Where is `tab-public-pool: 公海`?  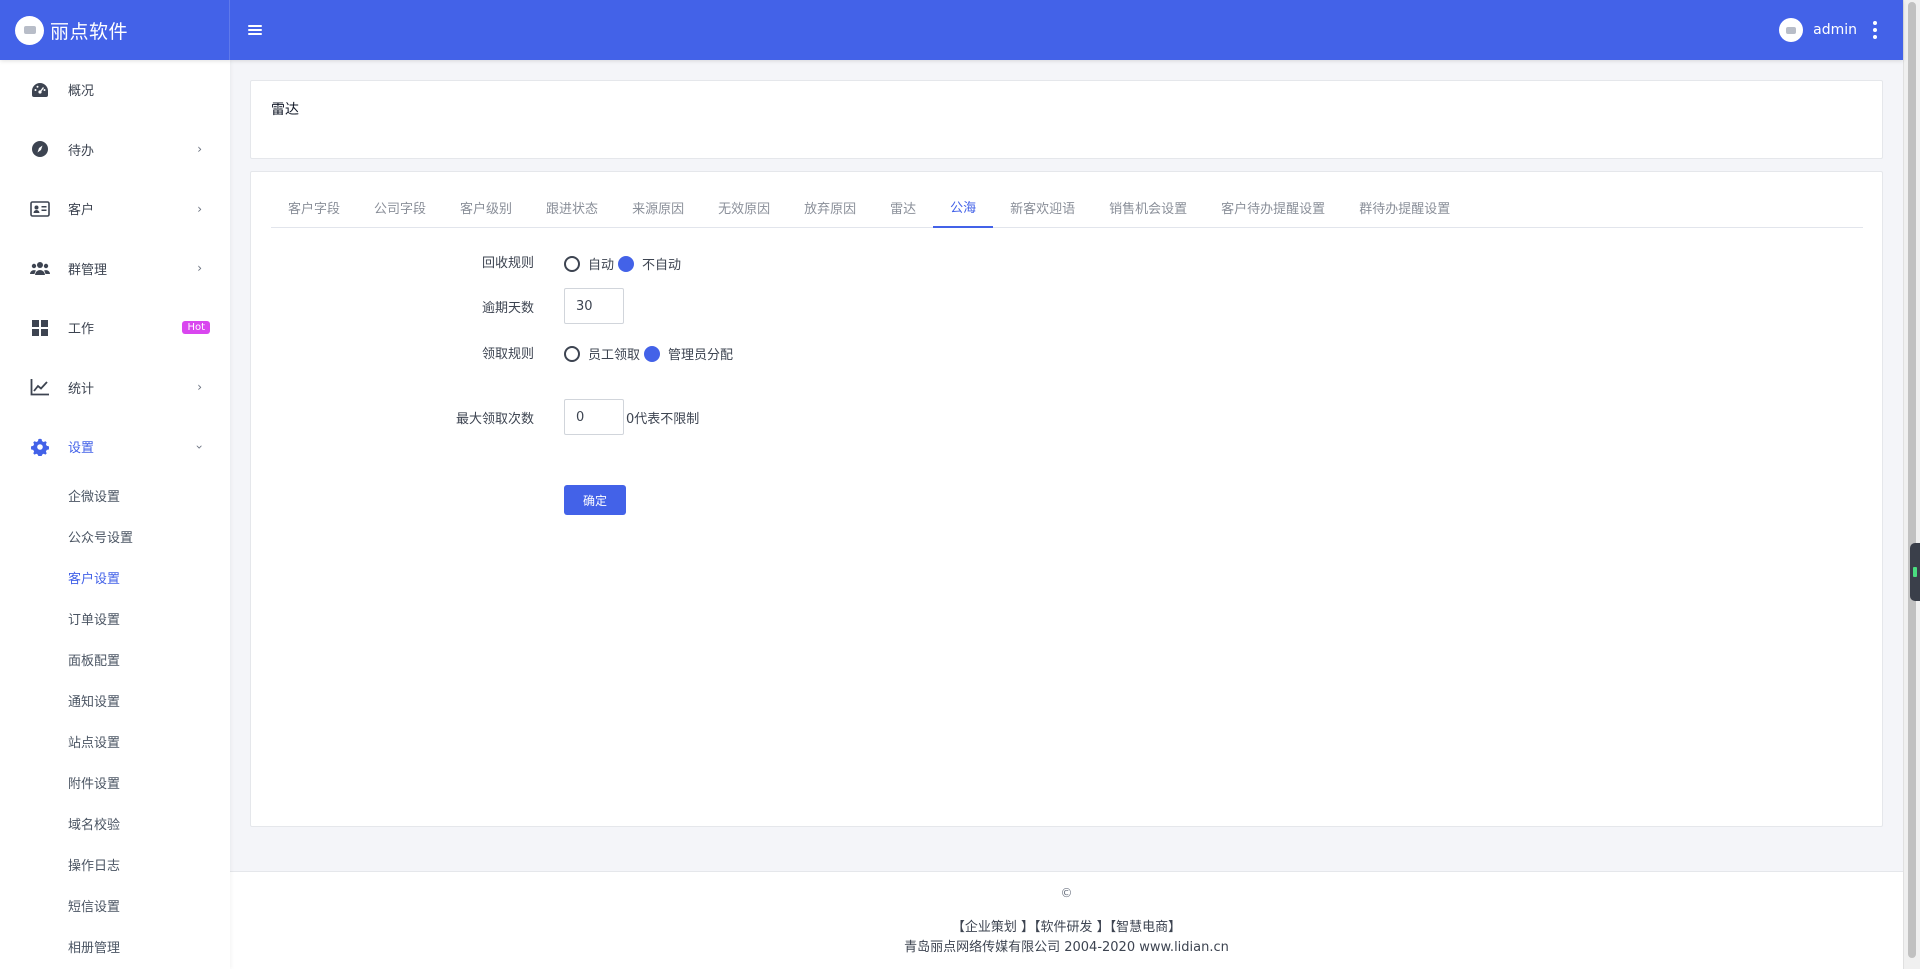 tab-public-pool: 公海 is located at coordinates (963, 207).